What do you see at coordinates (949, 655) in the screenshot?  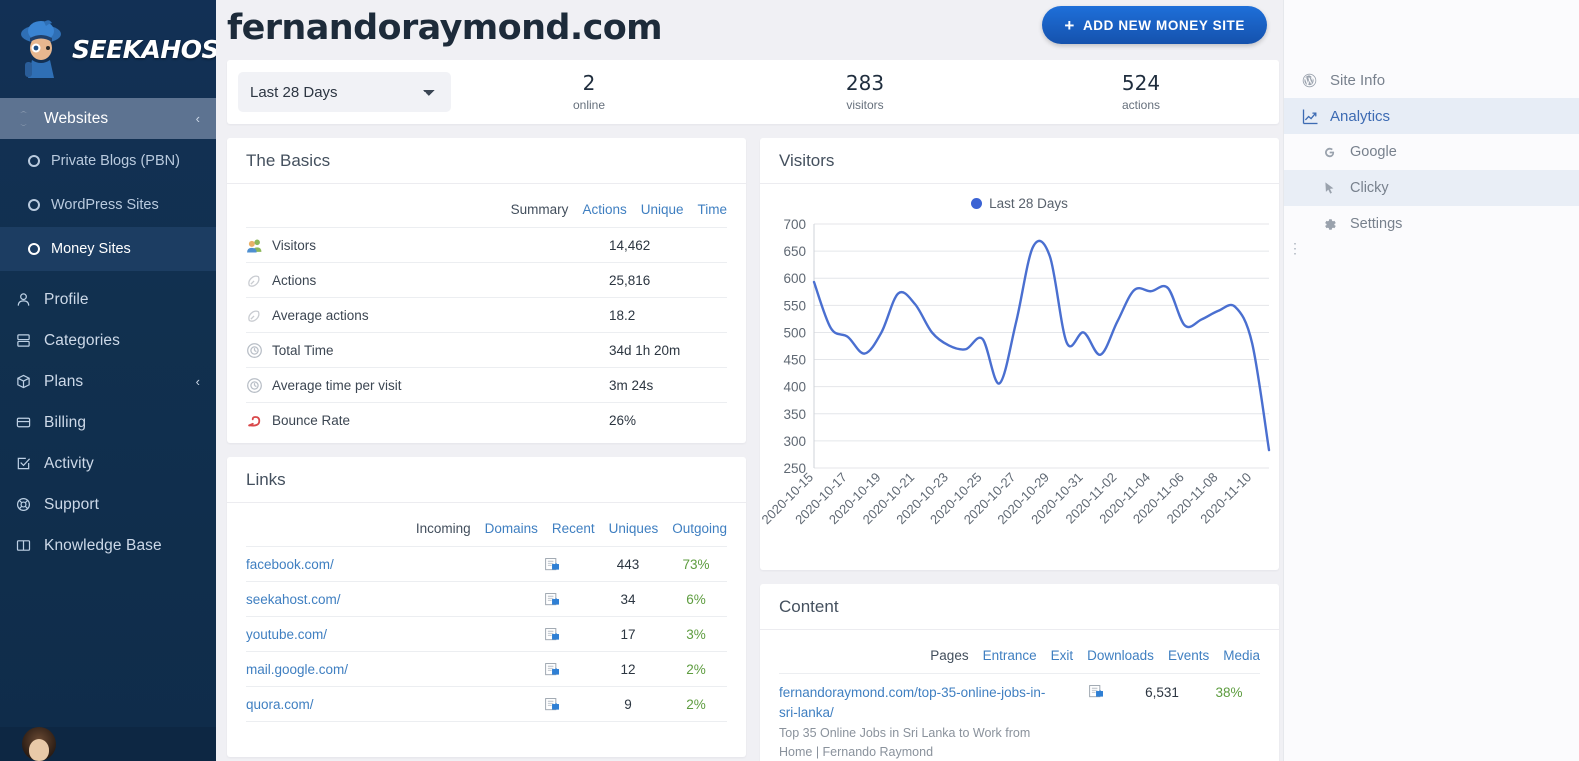 I see `column-pages: Pages` at bounding box center [949, 655].